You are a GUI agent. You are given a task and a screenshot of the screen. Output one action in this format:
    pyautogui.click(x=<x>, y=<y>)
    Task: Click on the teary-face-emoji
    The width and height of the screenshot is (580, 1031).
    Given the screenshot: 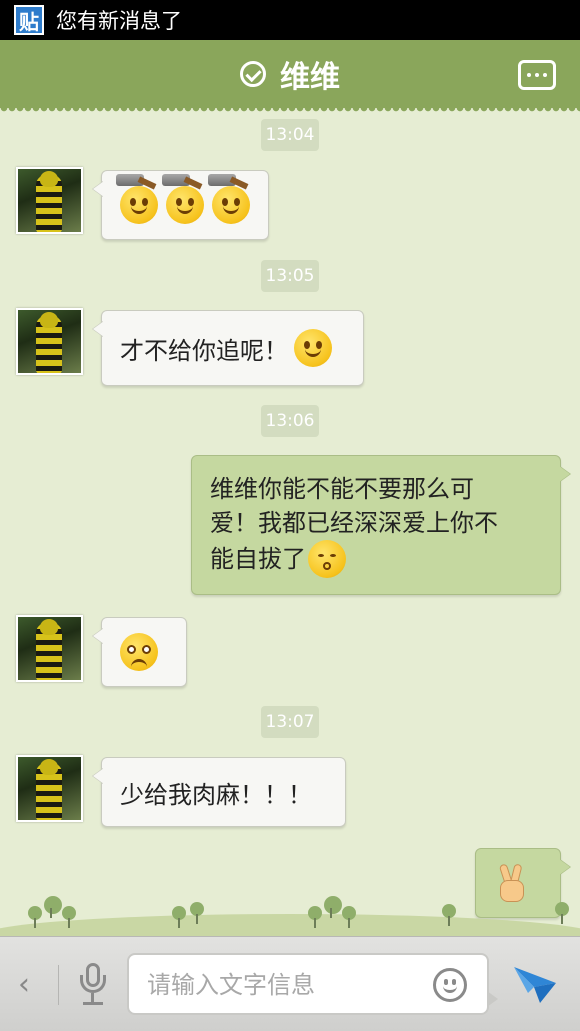 What is the action you would take?
    pyautogui.click(x=139, y=652)
    